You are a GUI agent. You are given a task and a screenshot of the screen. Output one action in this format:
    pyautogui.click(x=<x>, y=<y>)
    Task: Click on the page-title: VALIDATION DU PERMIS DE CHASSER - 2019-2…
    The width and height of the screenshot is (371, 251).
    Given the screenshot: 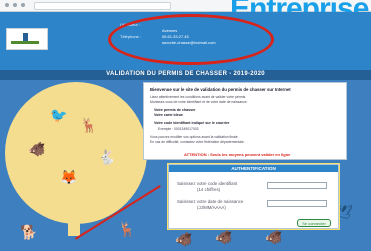 What is the action you would take?
    pyautogui.click(x=185, y=74)
    